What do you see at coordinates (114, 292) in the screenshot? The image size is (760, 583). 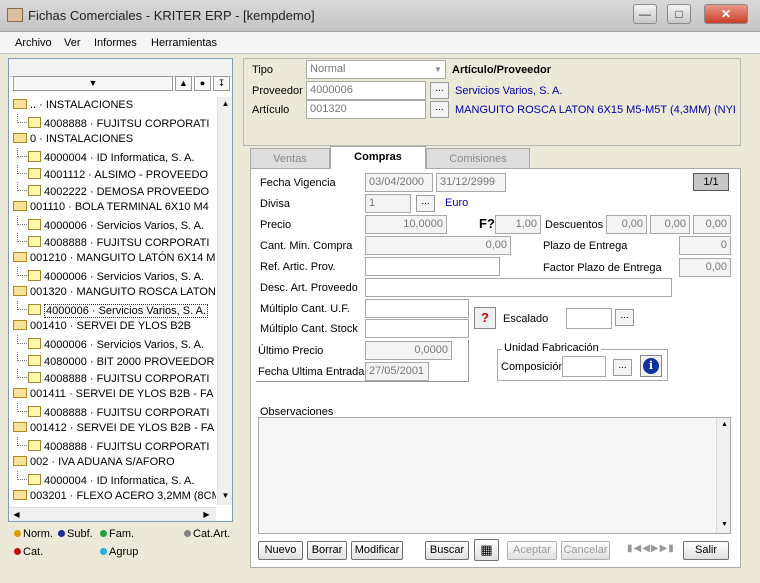 I see `tree-node-article: 001320 · MANGUITO ROSCA LATON` at bounding box center [114, 292].